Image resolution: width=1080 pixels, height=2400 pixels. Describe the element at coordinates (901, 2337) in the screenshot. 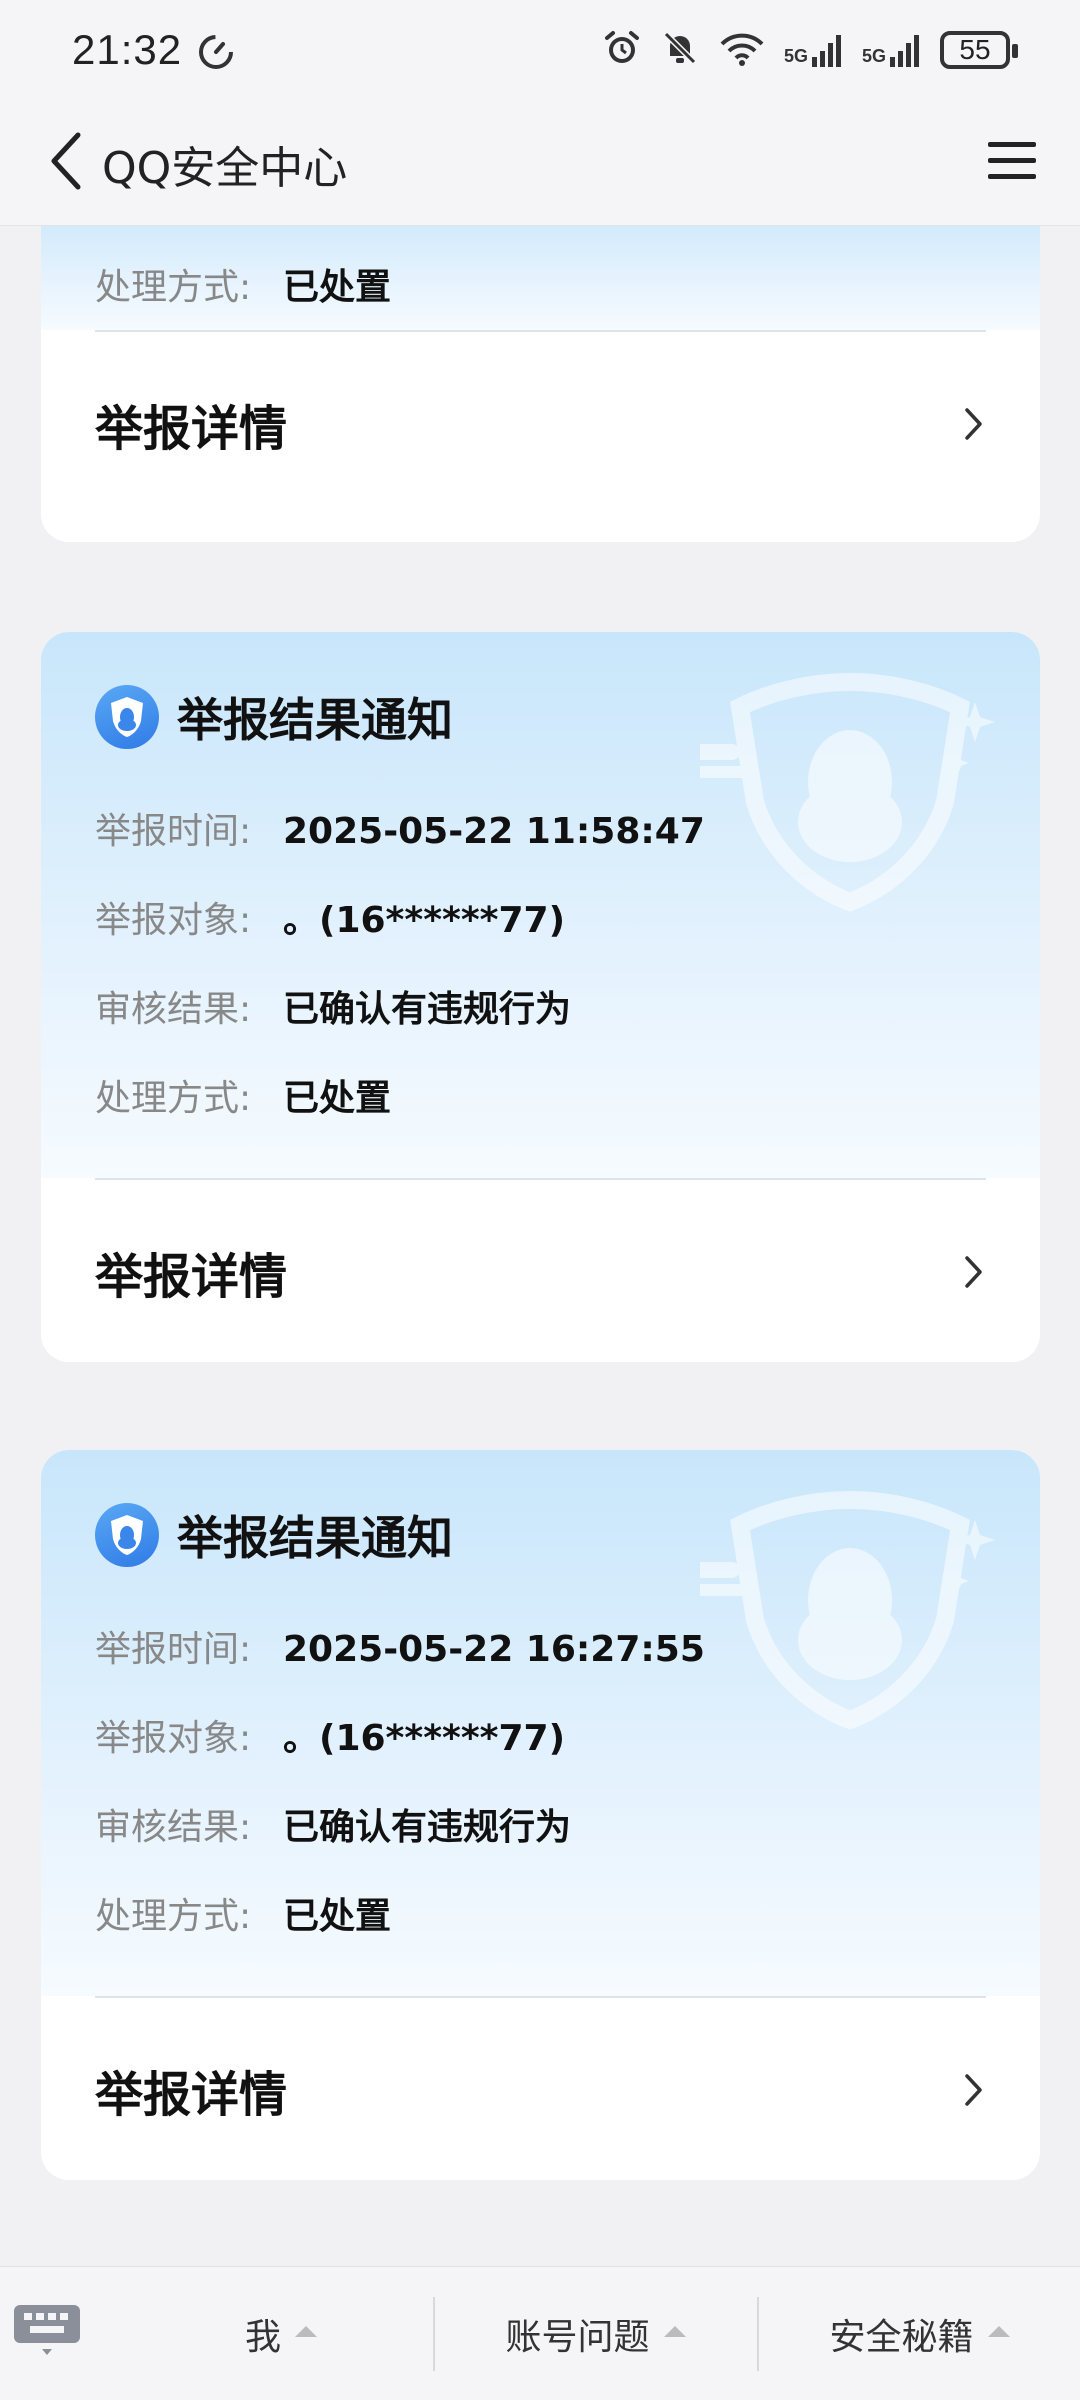

I see `tab-label: 安全秘籍` at that location.